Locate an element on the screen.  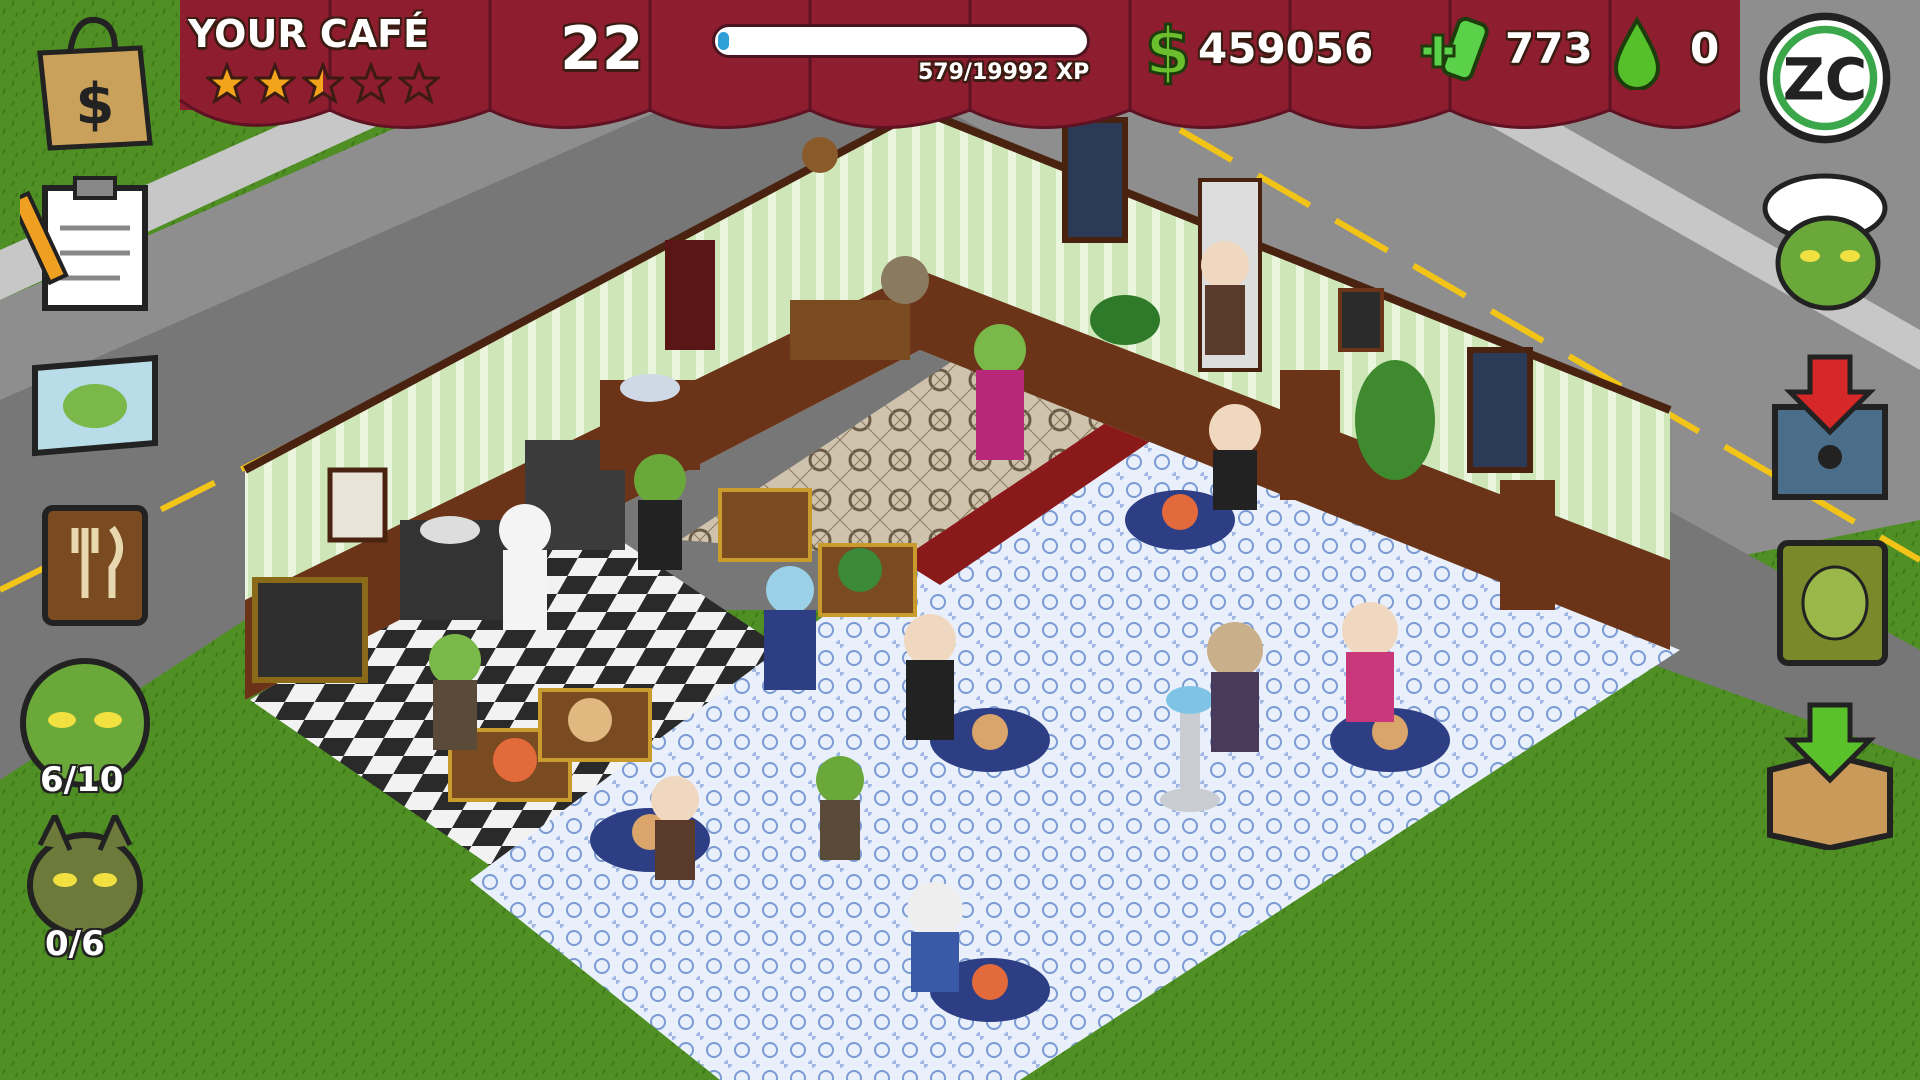
shop-bag-button: $ is located at coordinates (95, 83).